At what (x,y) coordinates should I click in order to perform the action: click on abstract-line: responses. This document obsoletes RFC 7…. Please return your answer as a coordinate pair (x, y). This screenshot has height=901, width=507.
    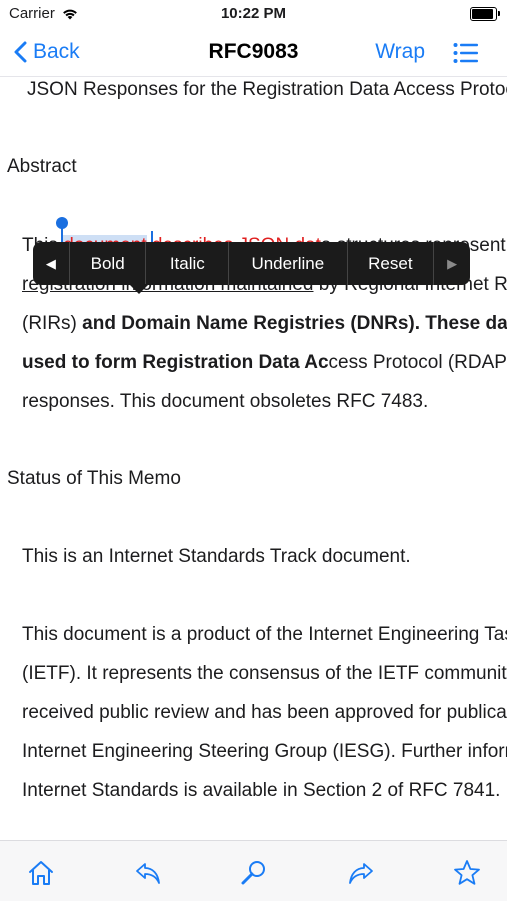
    Looking at the image, I should click on (225, 402).